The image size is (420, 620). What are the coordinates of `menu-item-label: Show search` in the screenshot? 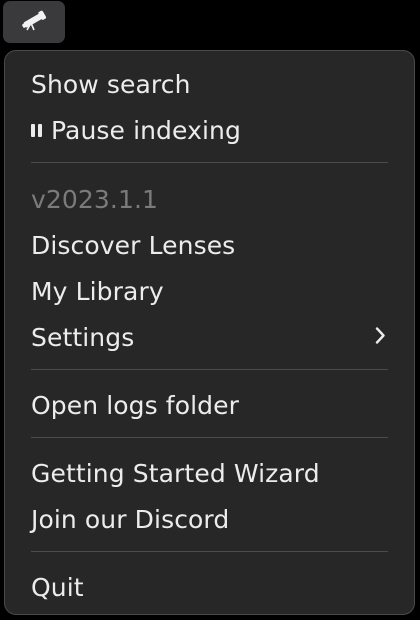 It's located at (111, 84).